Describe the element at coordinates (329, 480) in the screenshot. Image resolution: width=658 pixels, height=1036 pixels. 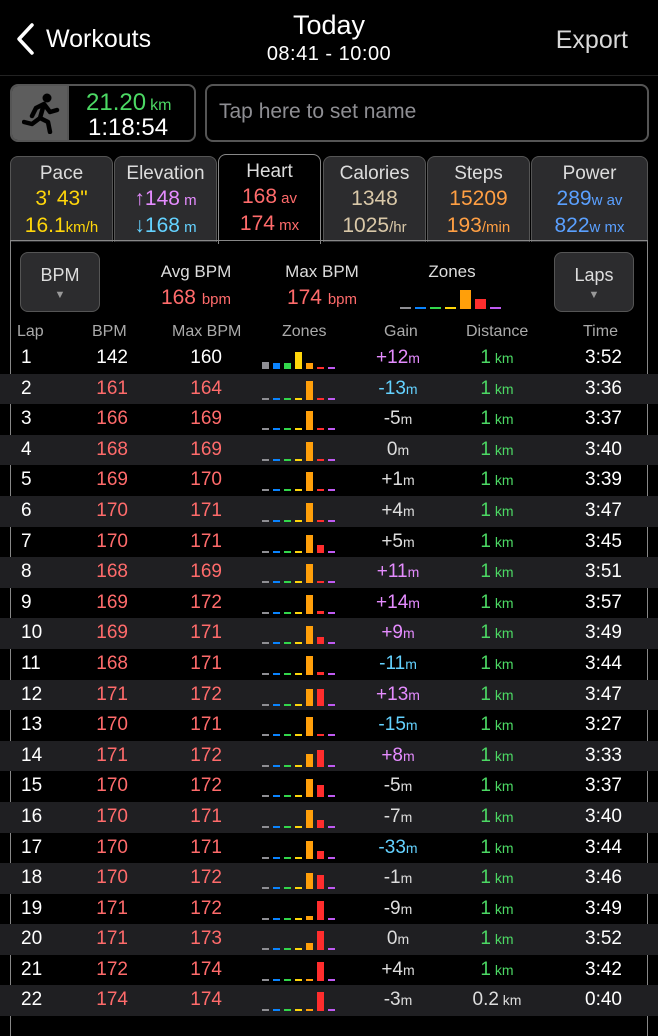
I see `table-row: 5 169 170 +1m 1 km 3:39` at that location.